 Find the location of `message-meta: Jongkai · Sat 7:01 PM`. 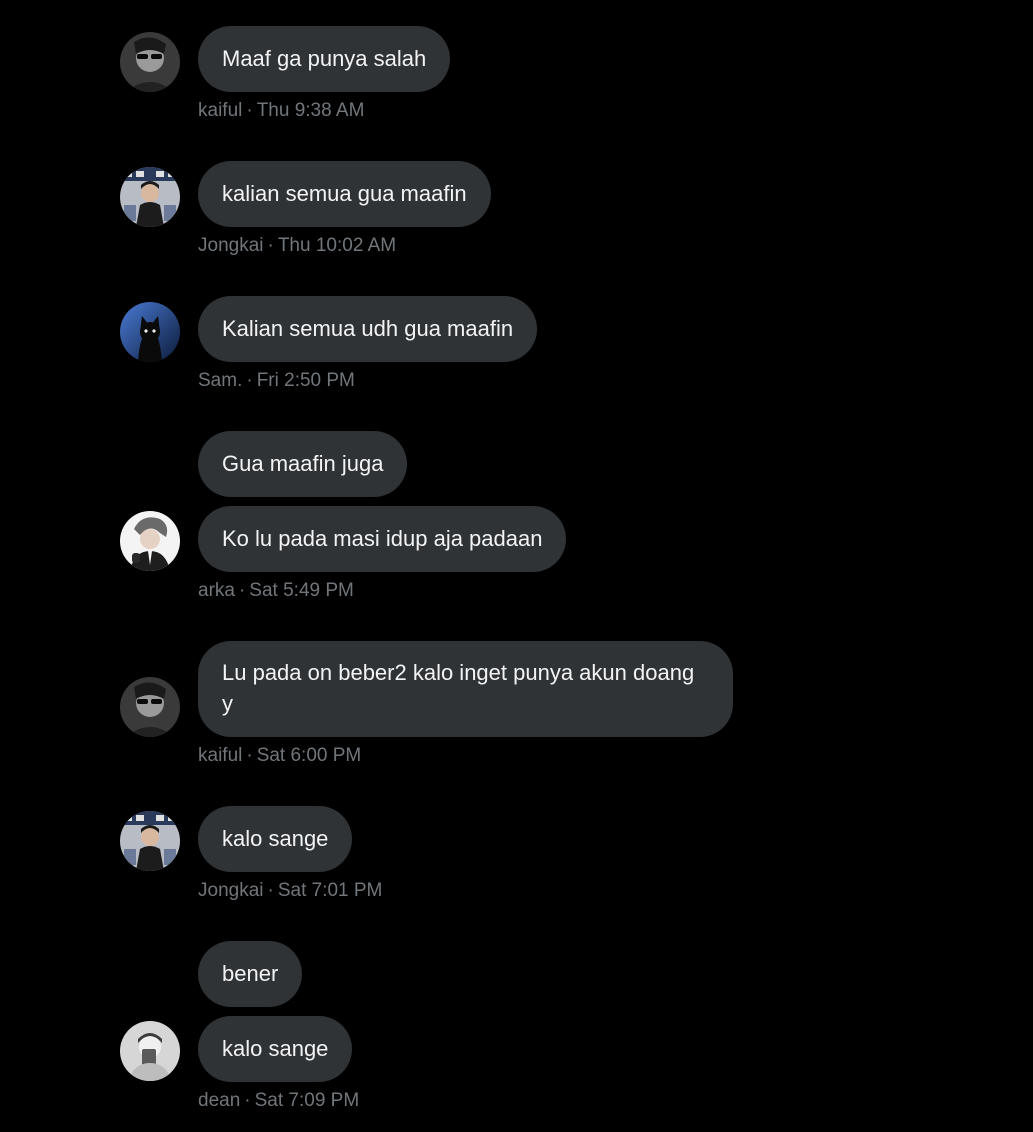

message-meta: Jongkai · Sat 7:01 PM is located at coordinates (290, 891).